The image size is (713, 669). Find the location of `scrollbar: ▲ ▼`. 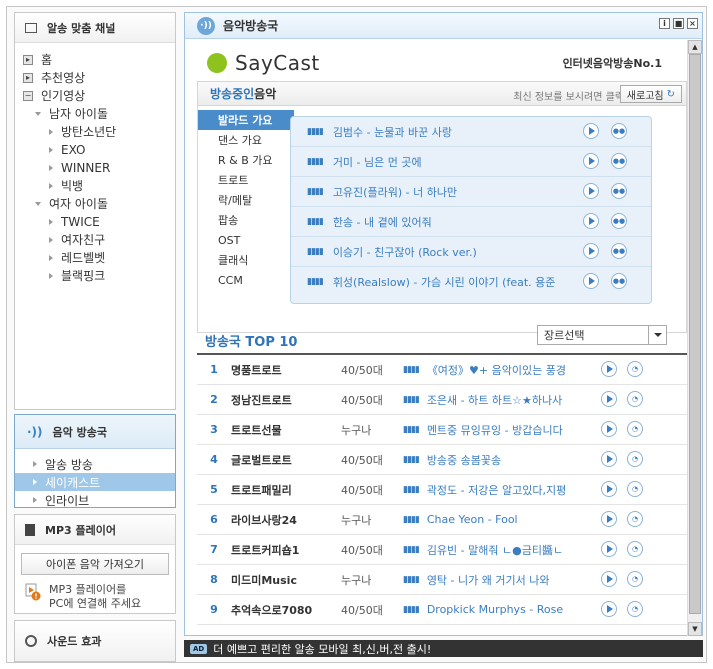

scrollbar: ▲ ▼ is located at coordinates (694, 338).